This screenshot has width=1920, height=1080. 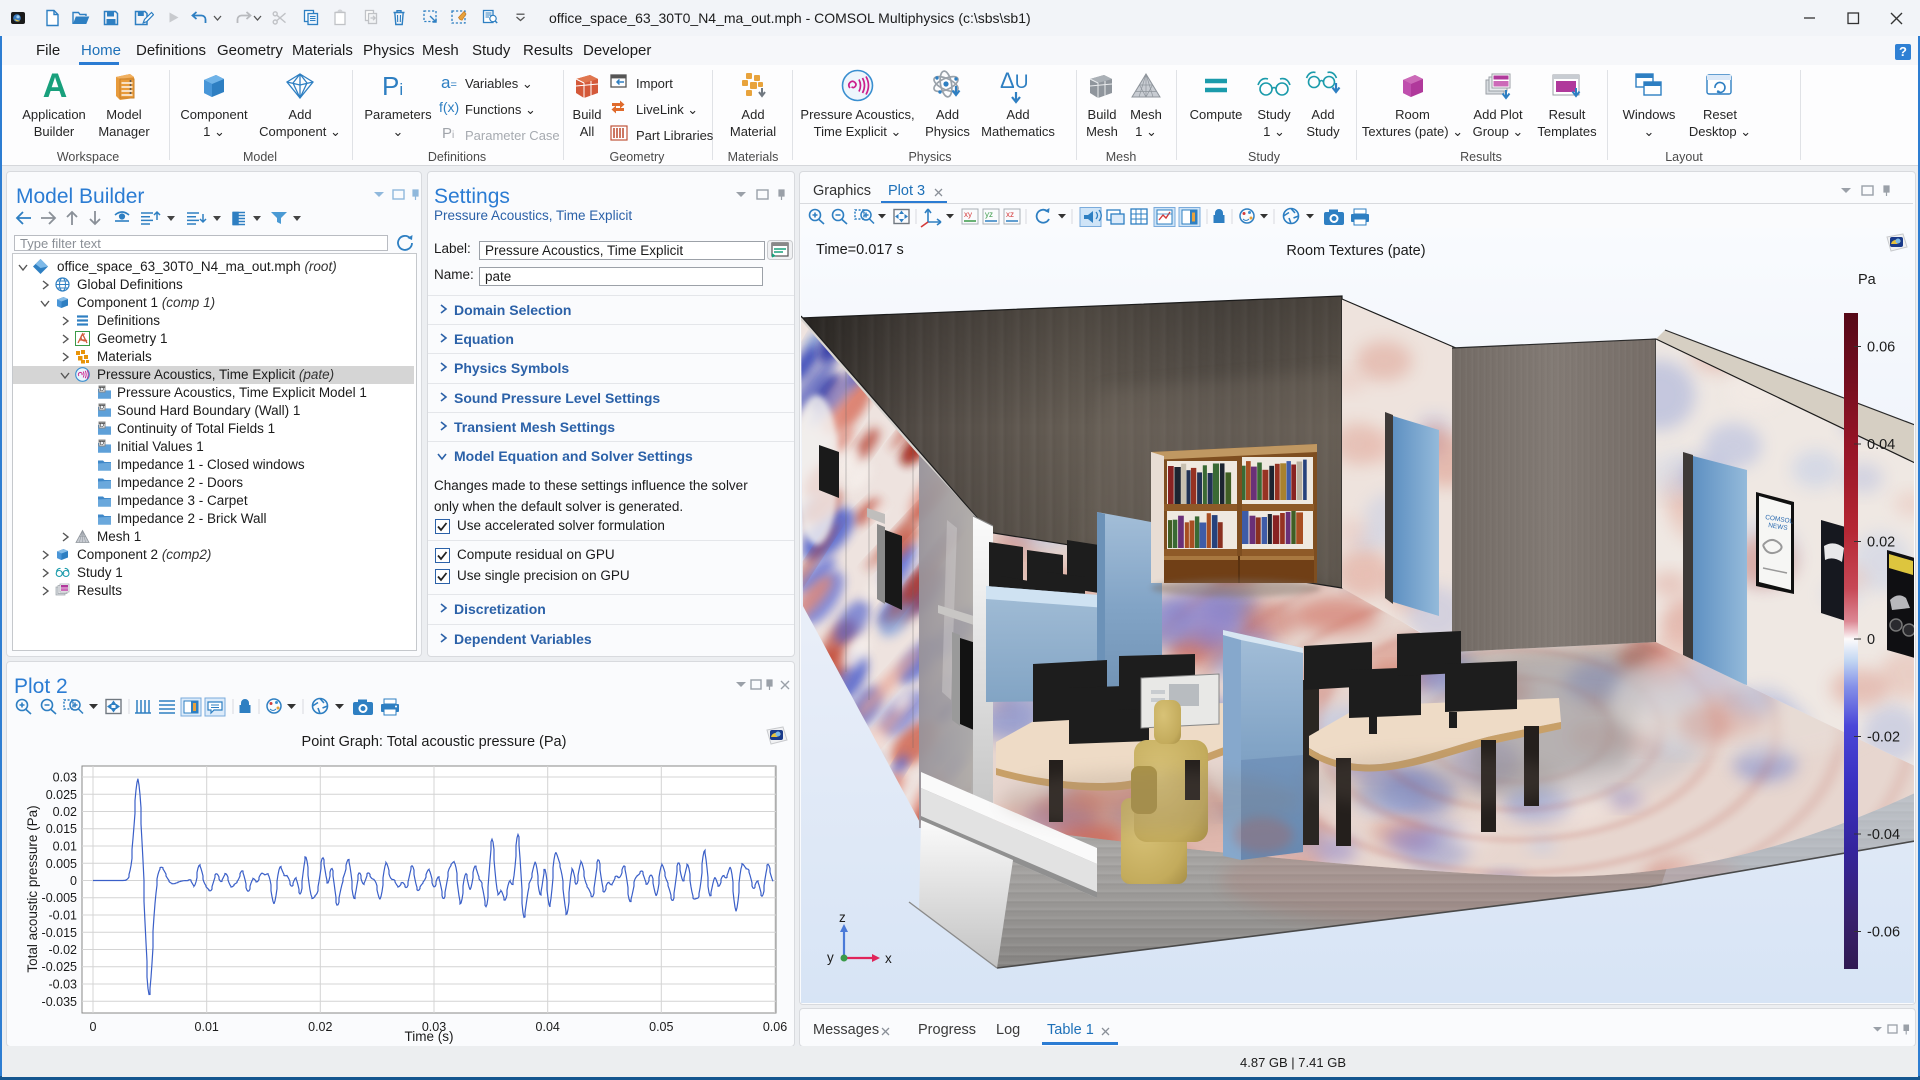 What do you see at coordinates (59, 967) in the screenshot?
I see `svg-text: -0.025` at bounding box center [59, 967].